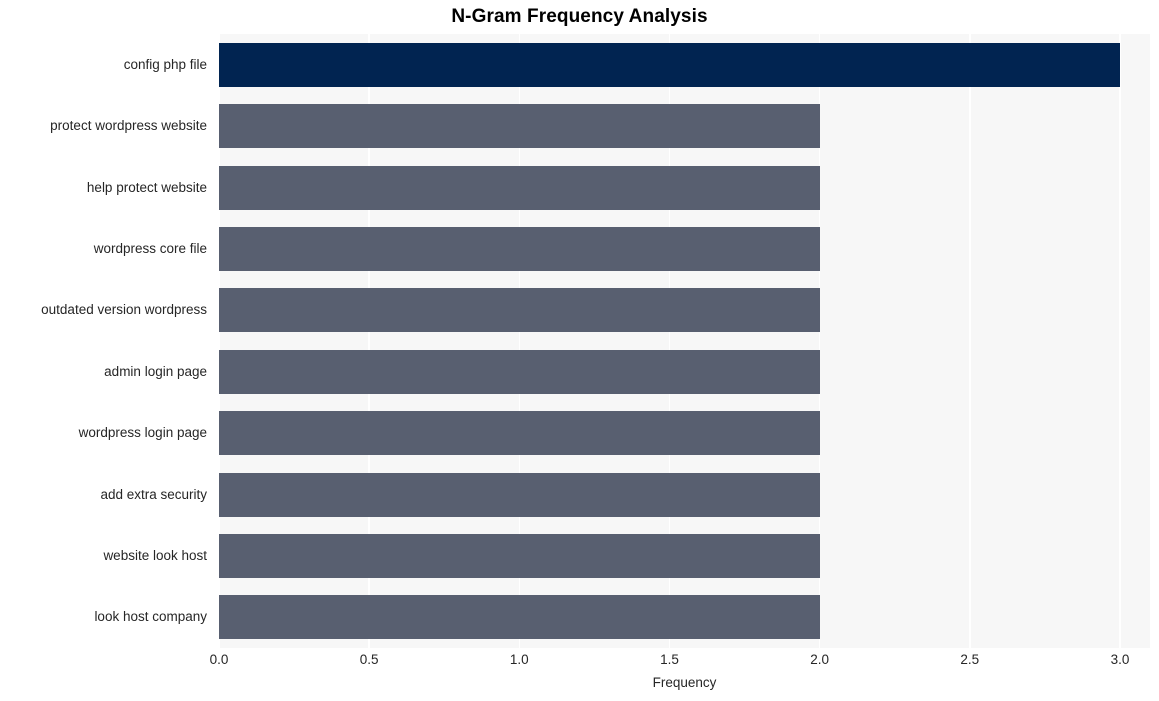  Describe the element at coordinates (128, 126) in the screenshot. I see `y-axis-tick-label: protect wordpress website` at that location.